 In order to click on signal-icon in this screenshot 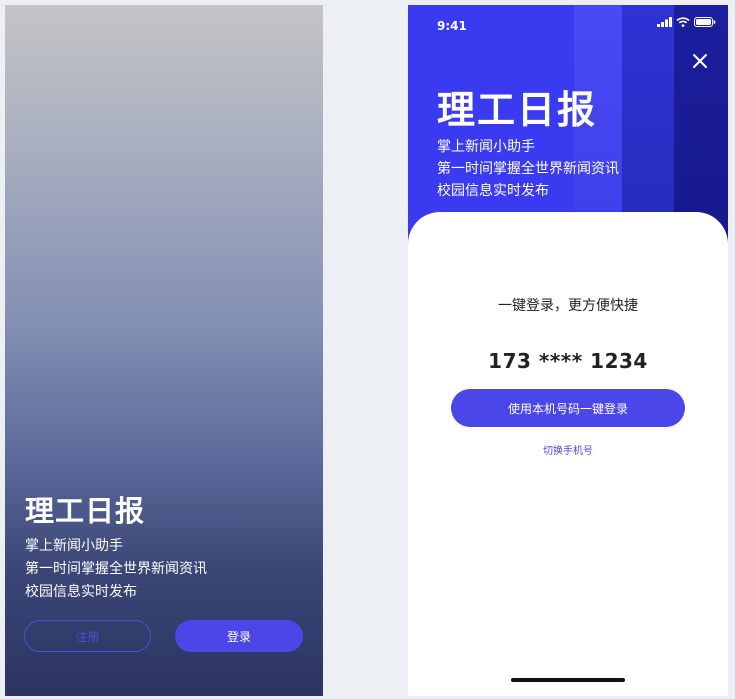, I will do `click(664, 22)`.